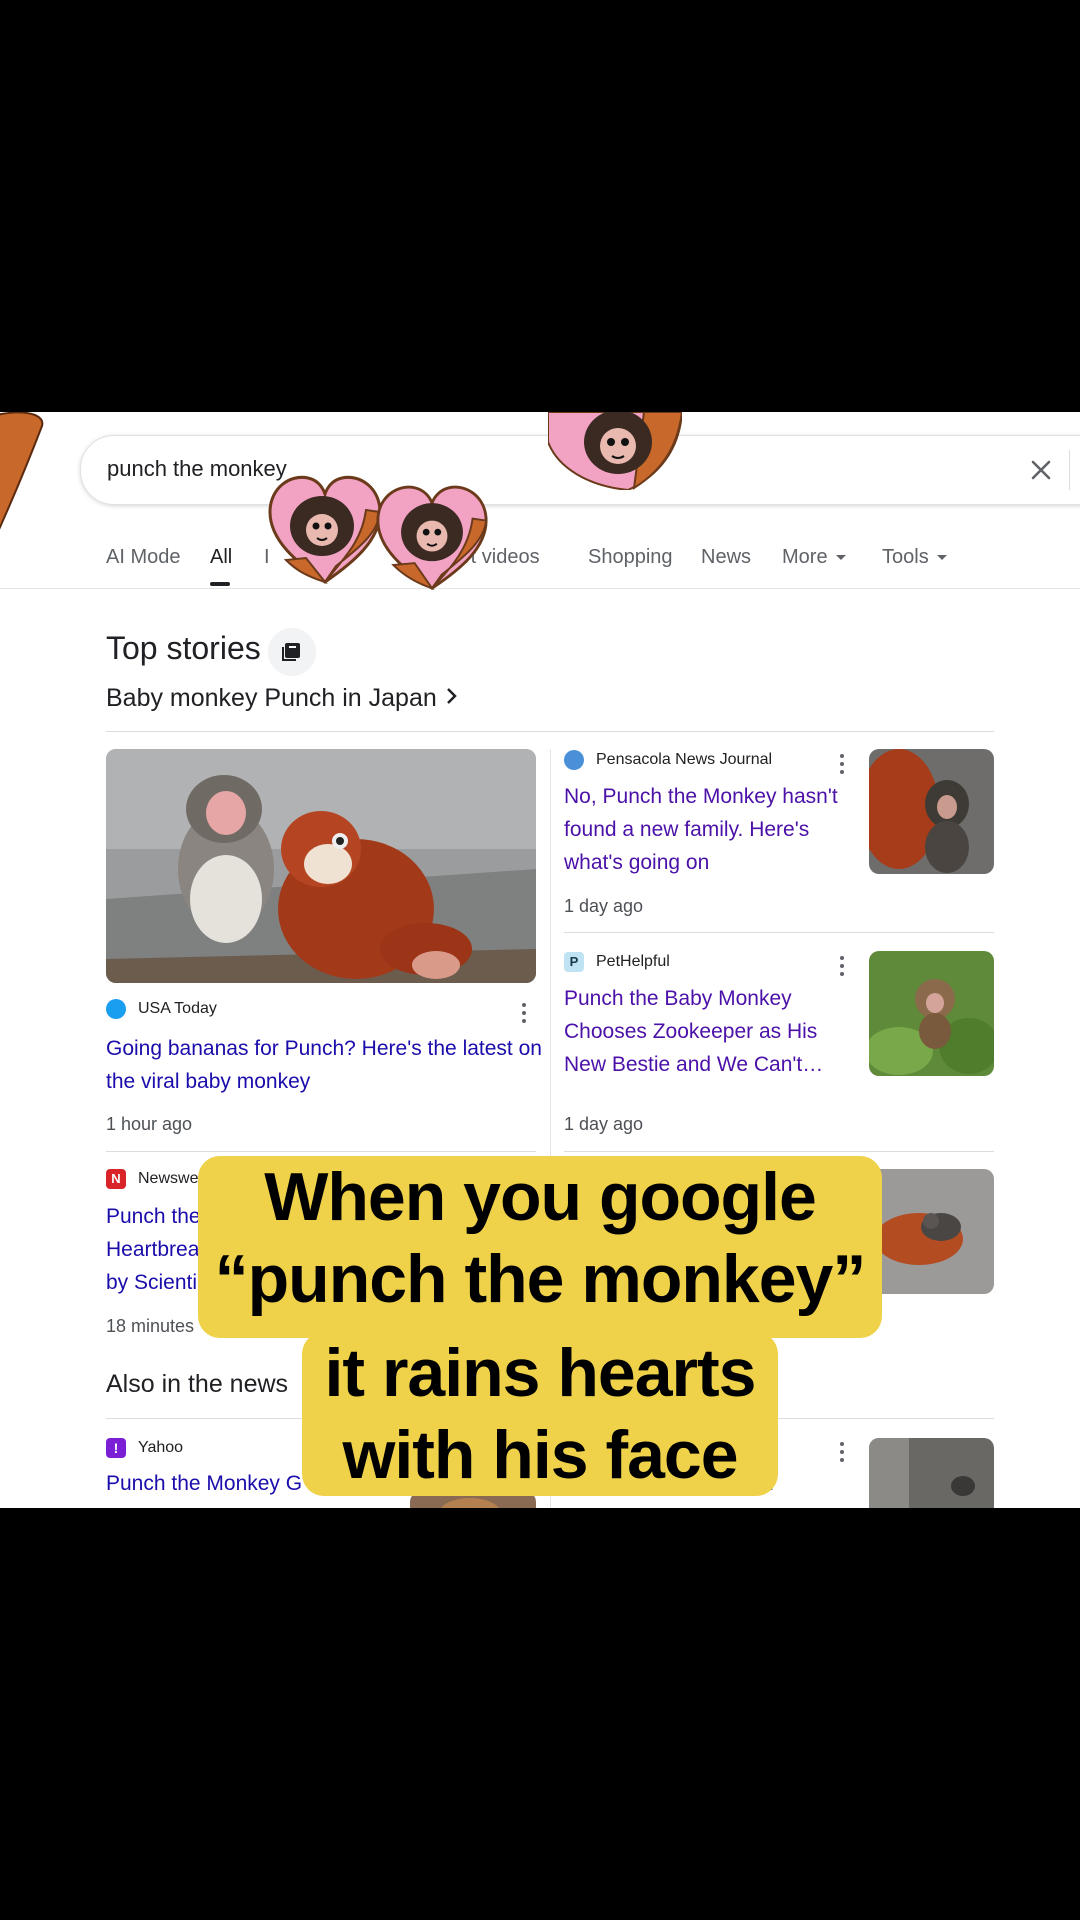  What do you see at coordinates (271, 698) in the screenshot?
I see `topic-label: Baby monkey Punch in Japan` at bounding box center [271, 698].